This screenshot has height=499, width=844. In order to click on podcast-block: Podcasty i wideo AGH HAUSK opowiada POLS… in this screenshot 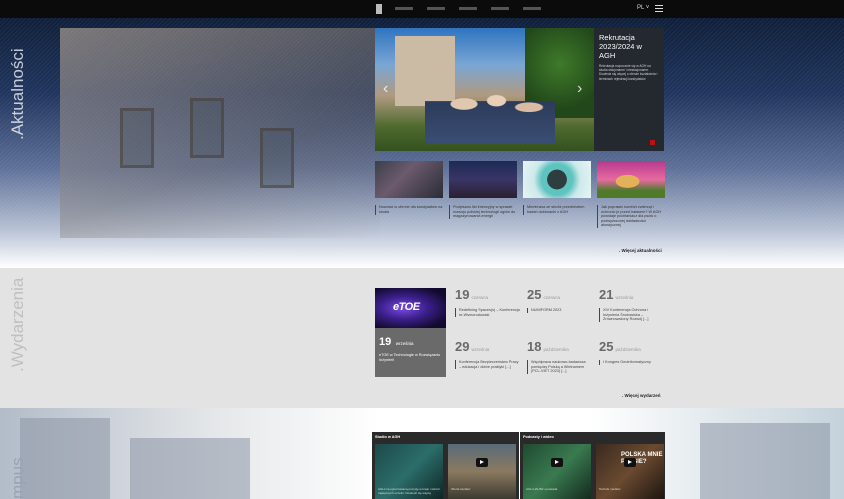, I will do `click(592, 465)`.